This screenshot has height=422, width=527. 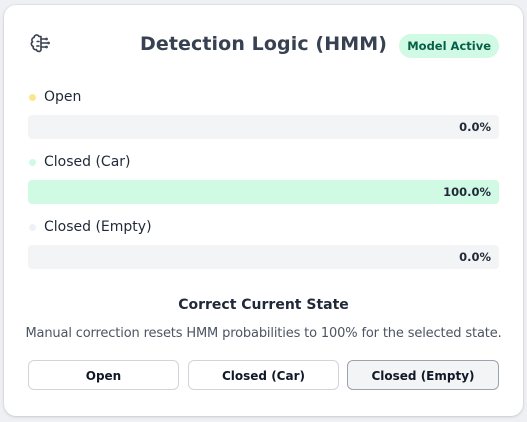 I want to click on card-header: Detection Logic (HMM) Model Active, so click(x=263, y=45).